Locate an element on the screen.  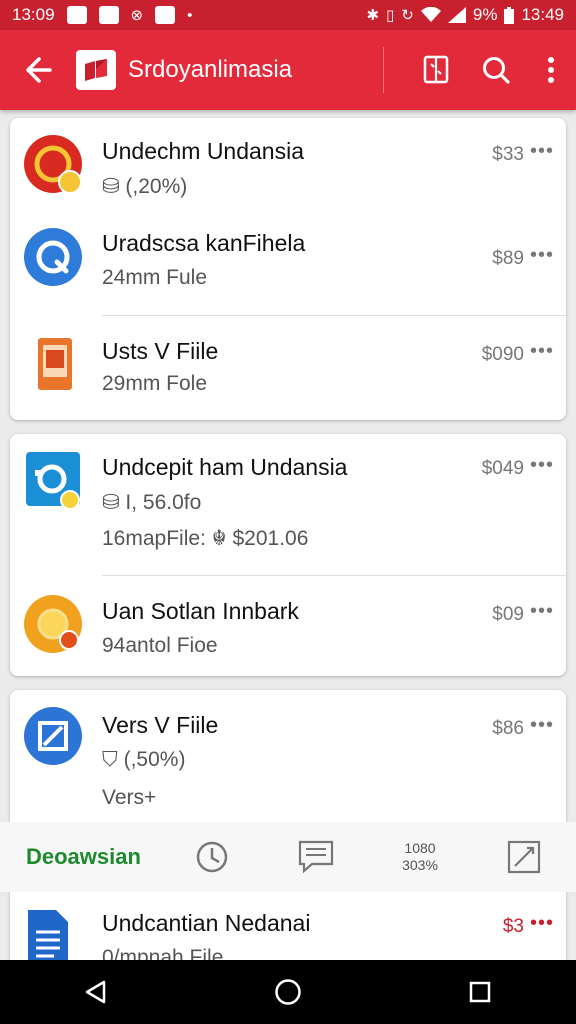
item-subtitle: ⛁ I, 56.0fo is located at coordinates (152, 502).